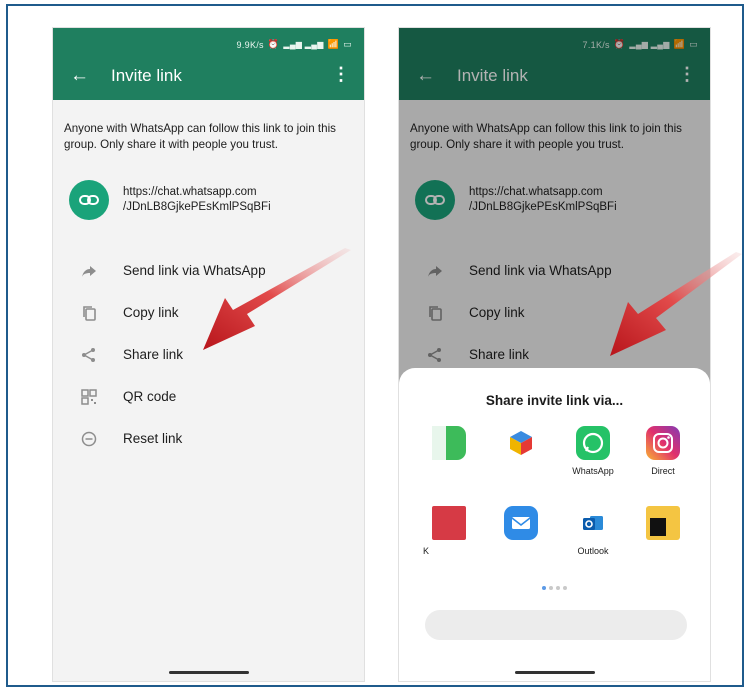  What do you see at coordinates (521, 443) in the screenshot?
I see `app-cube-icon` at bounding box center [521, 443].